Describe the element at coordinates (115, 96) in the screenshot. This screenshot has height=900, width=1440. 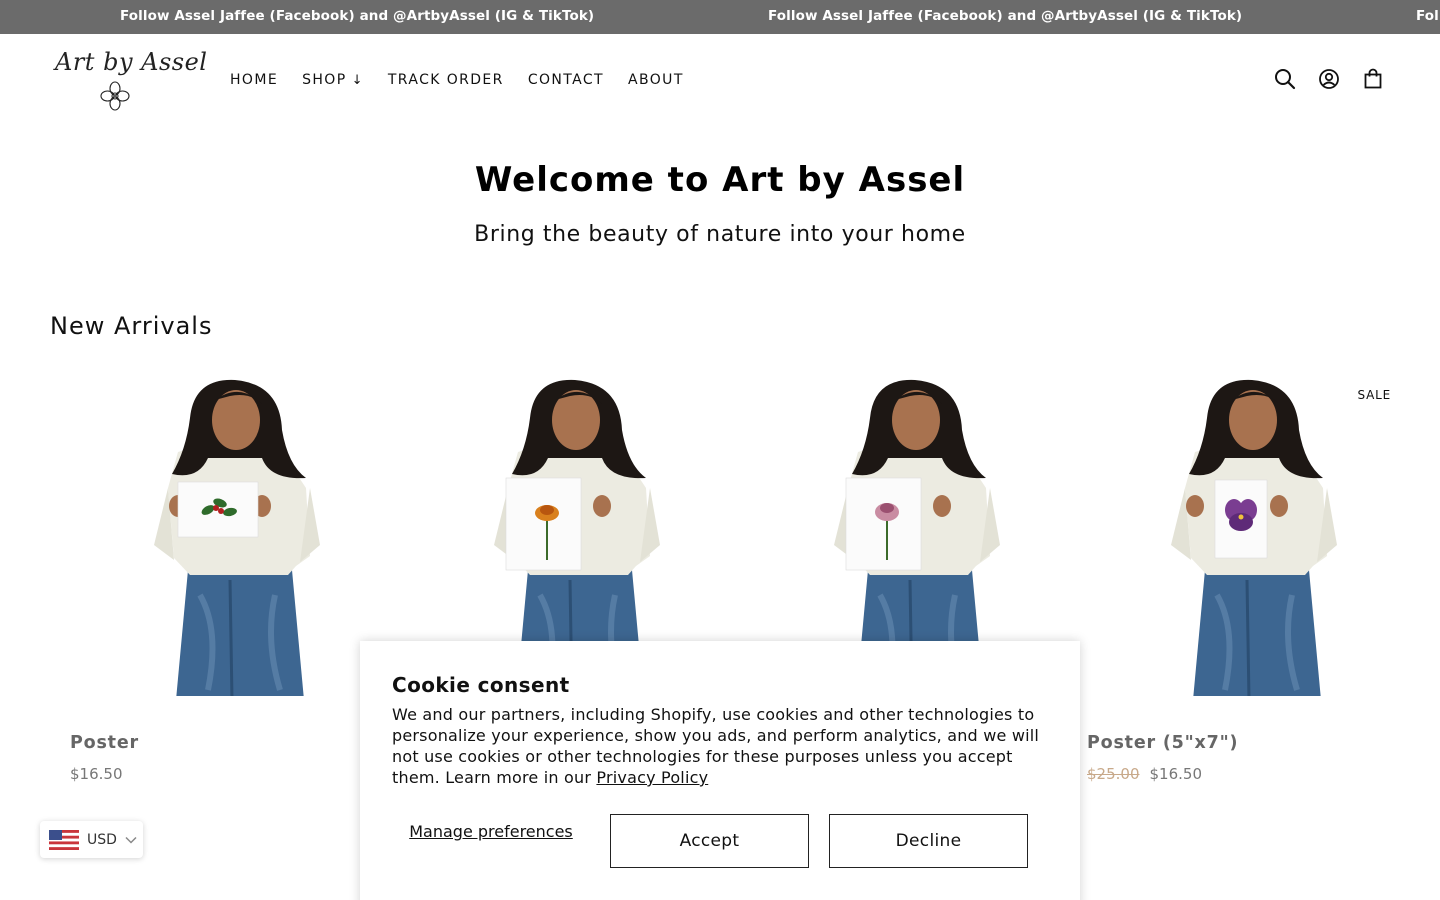
I see `flower-logo-icon` at that location.